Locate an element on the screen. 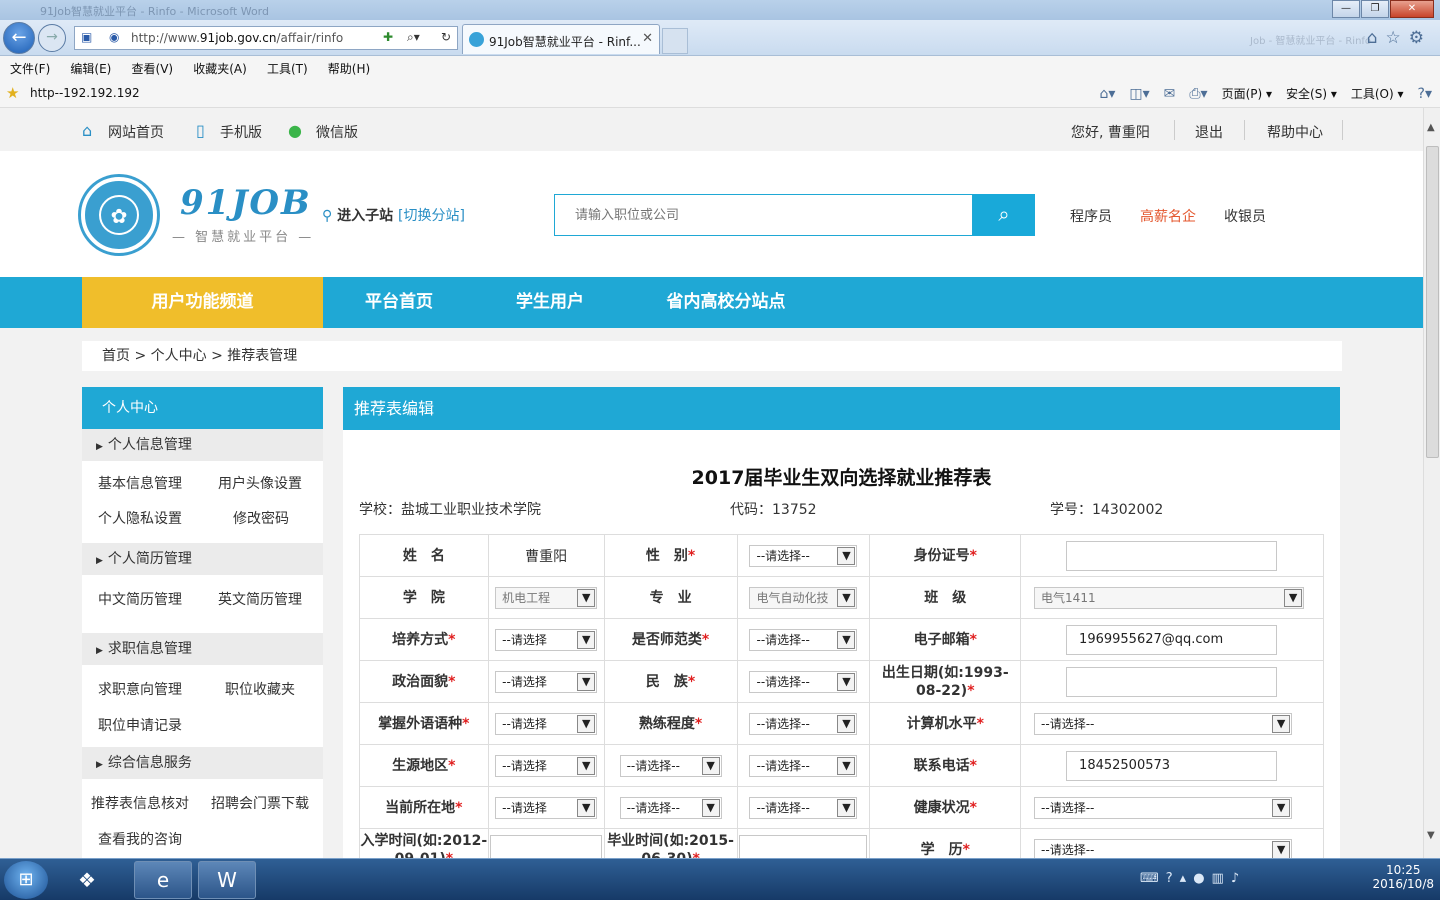 The height and width of the screenshot is (900, 1440). logout-link: 退出 is located at coordinates (1209, 132).